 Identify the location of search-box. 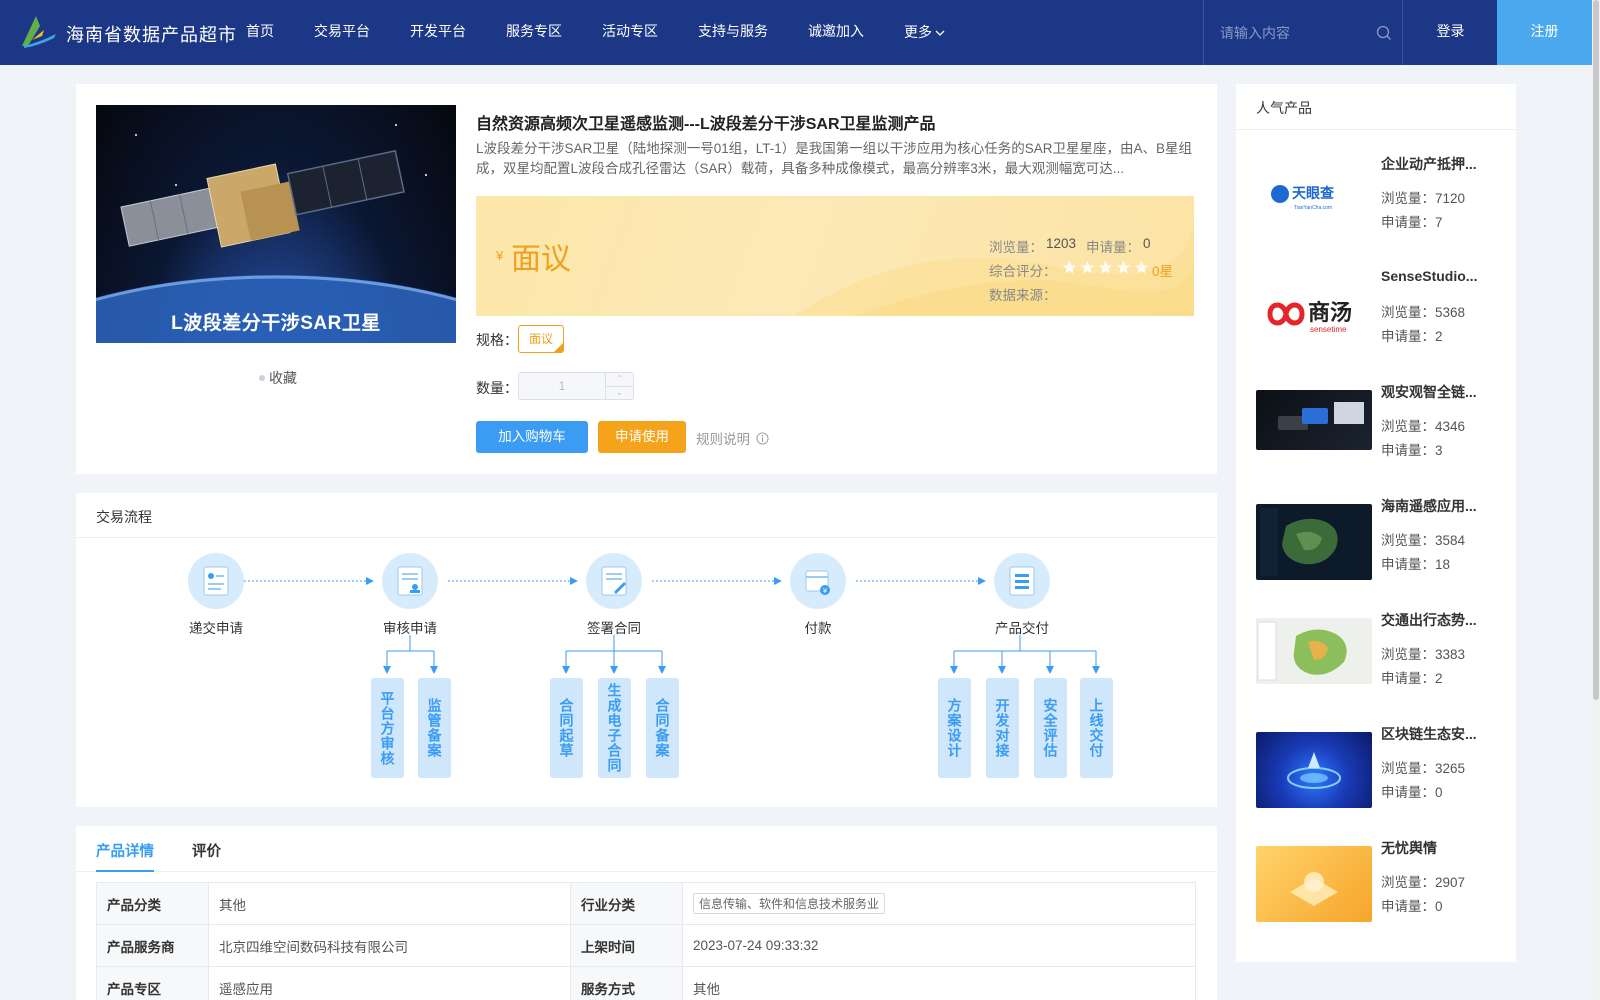
(1303, 32).